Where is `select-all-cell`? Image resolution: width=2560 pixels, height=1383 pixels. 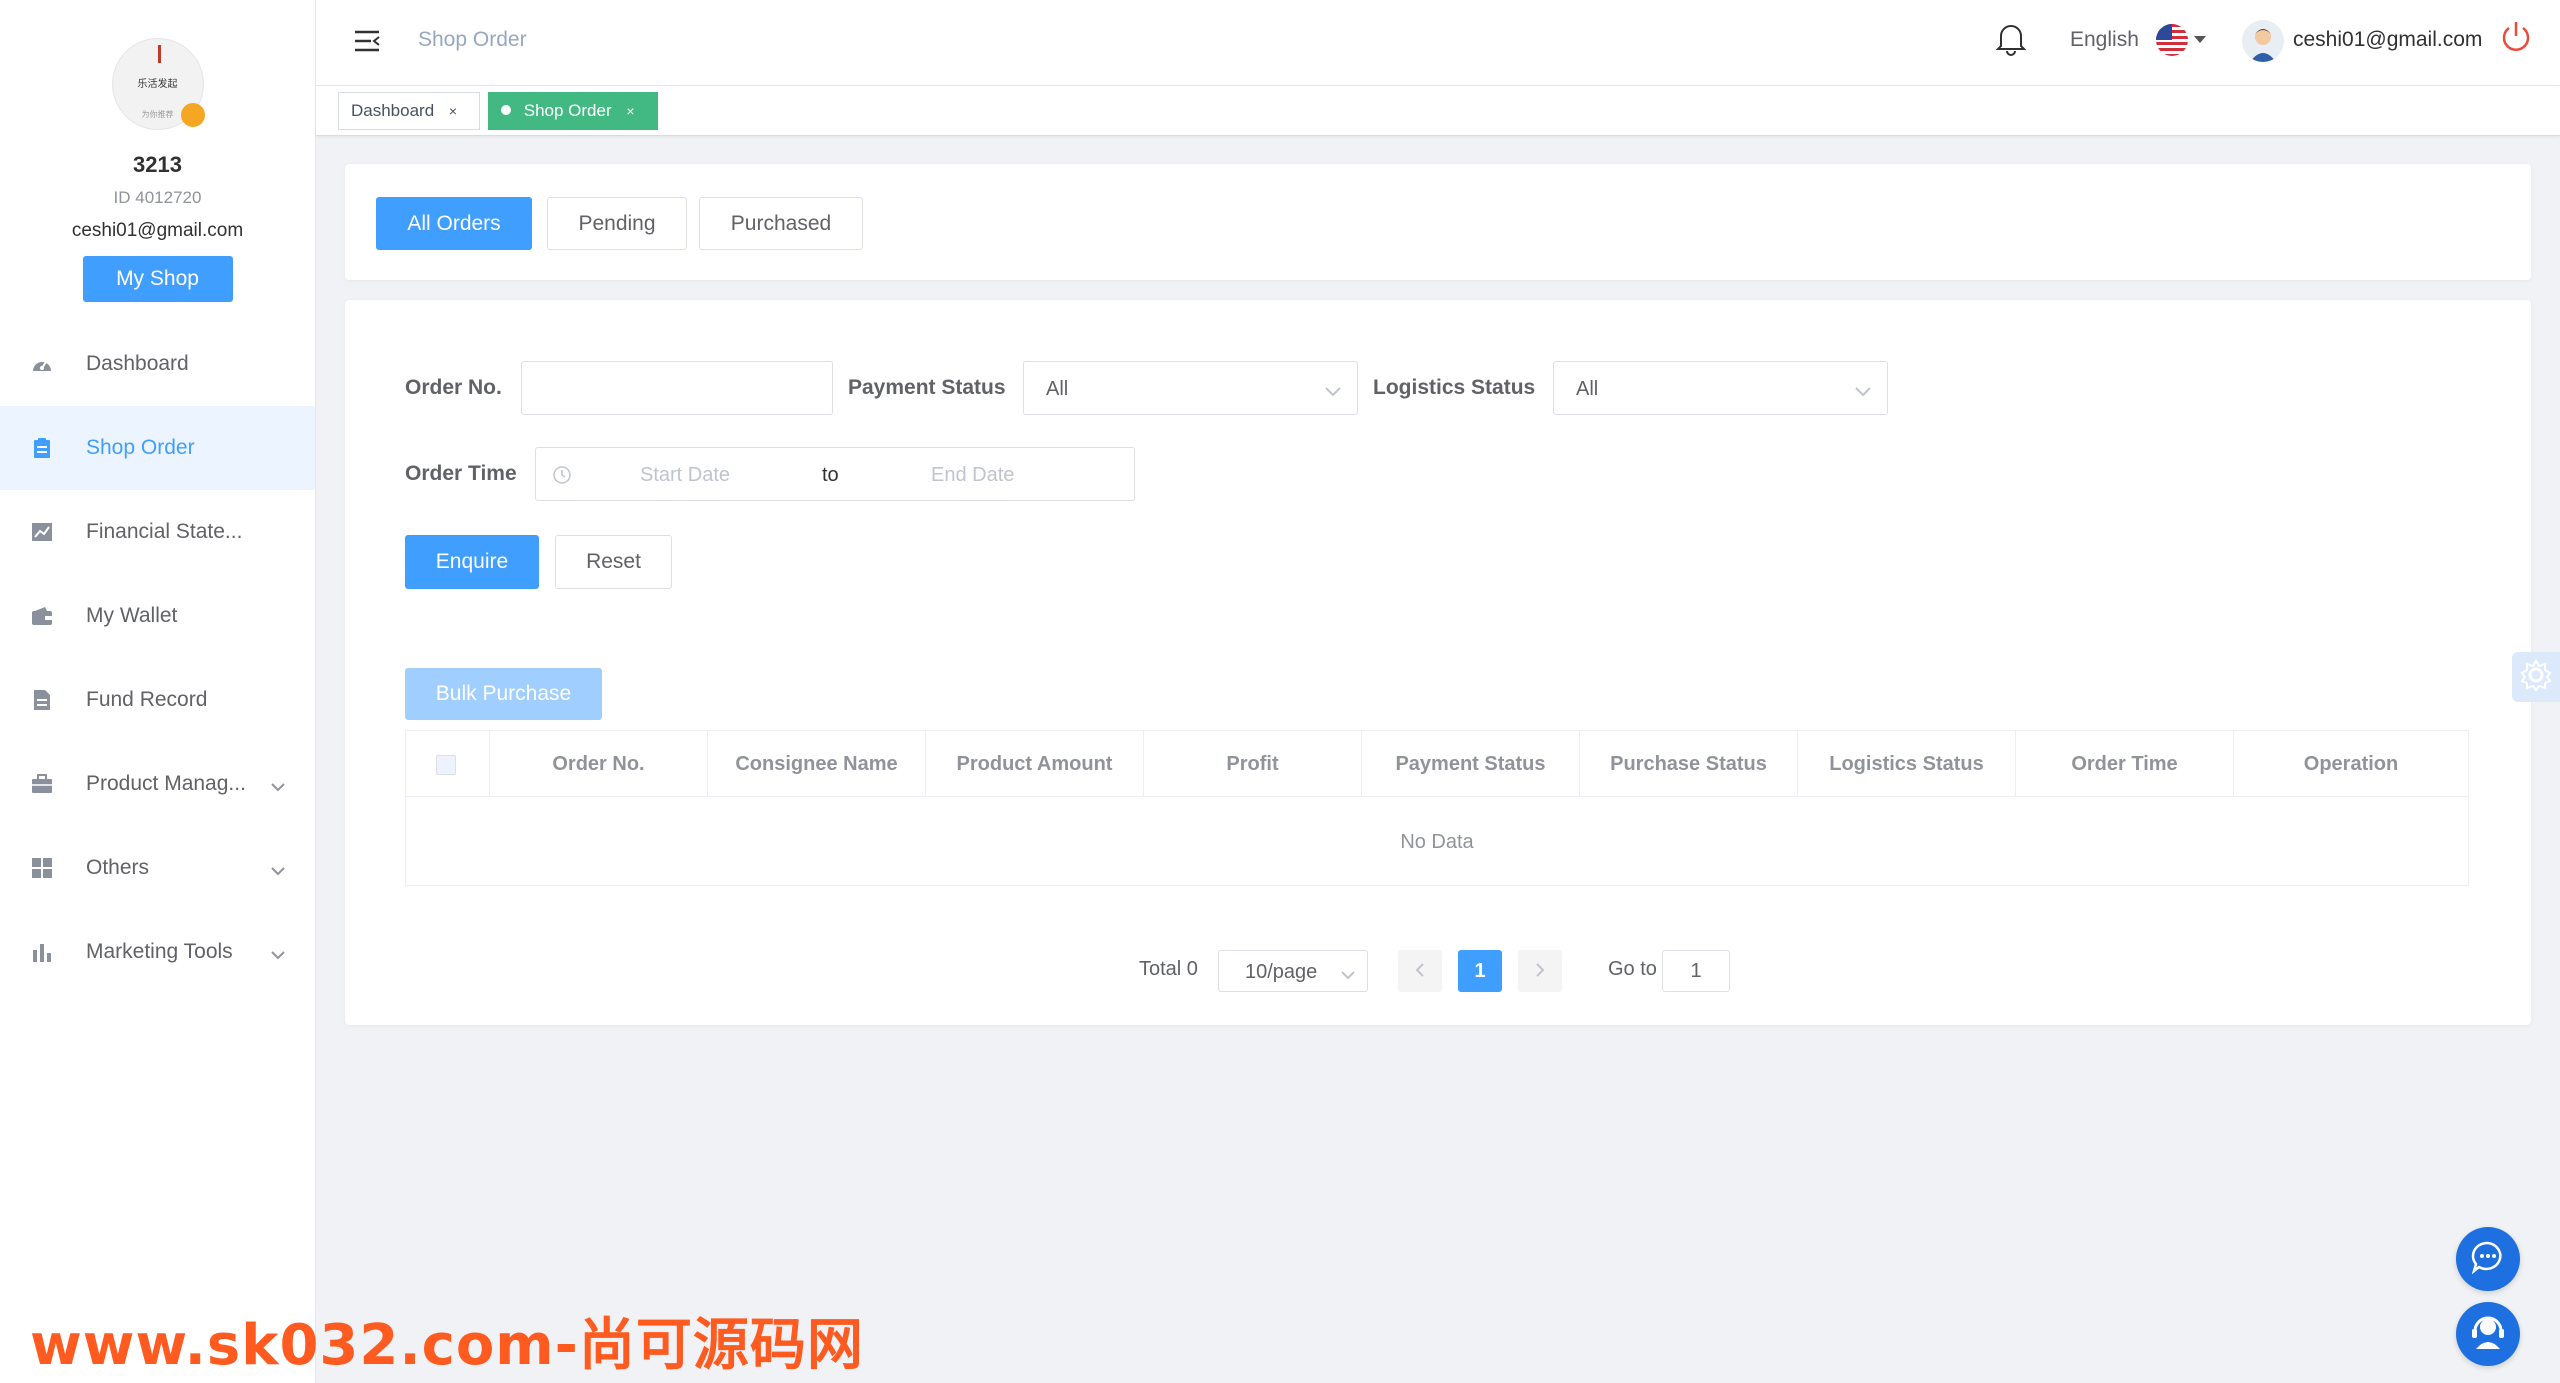
select-all-cell is located at coordinates (448, 764).